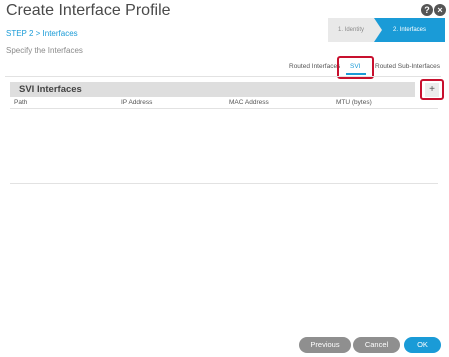 This screenshot has width=449, height=357. What do you see at coordinates (314, 66) in the screenshot?
I see `tab-routed-interfaces: Routed Interfaces` at bounding box center [314, 66].